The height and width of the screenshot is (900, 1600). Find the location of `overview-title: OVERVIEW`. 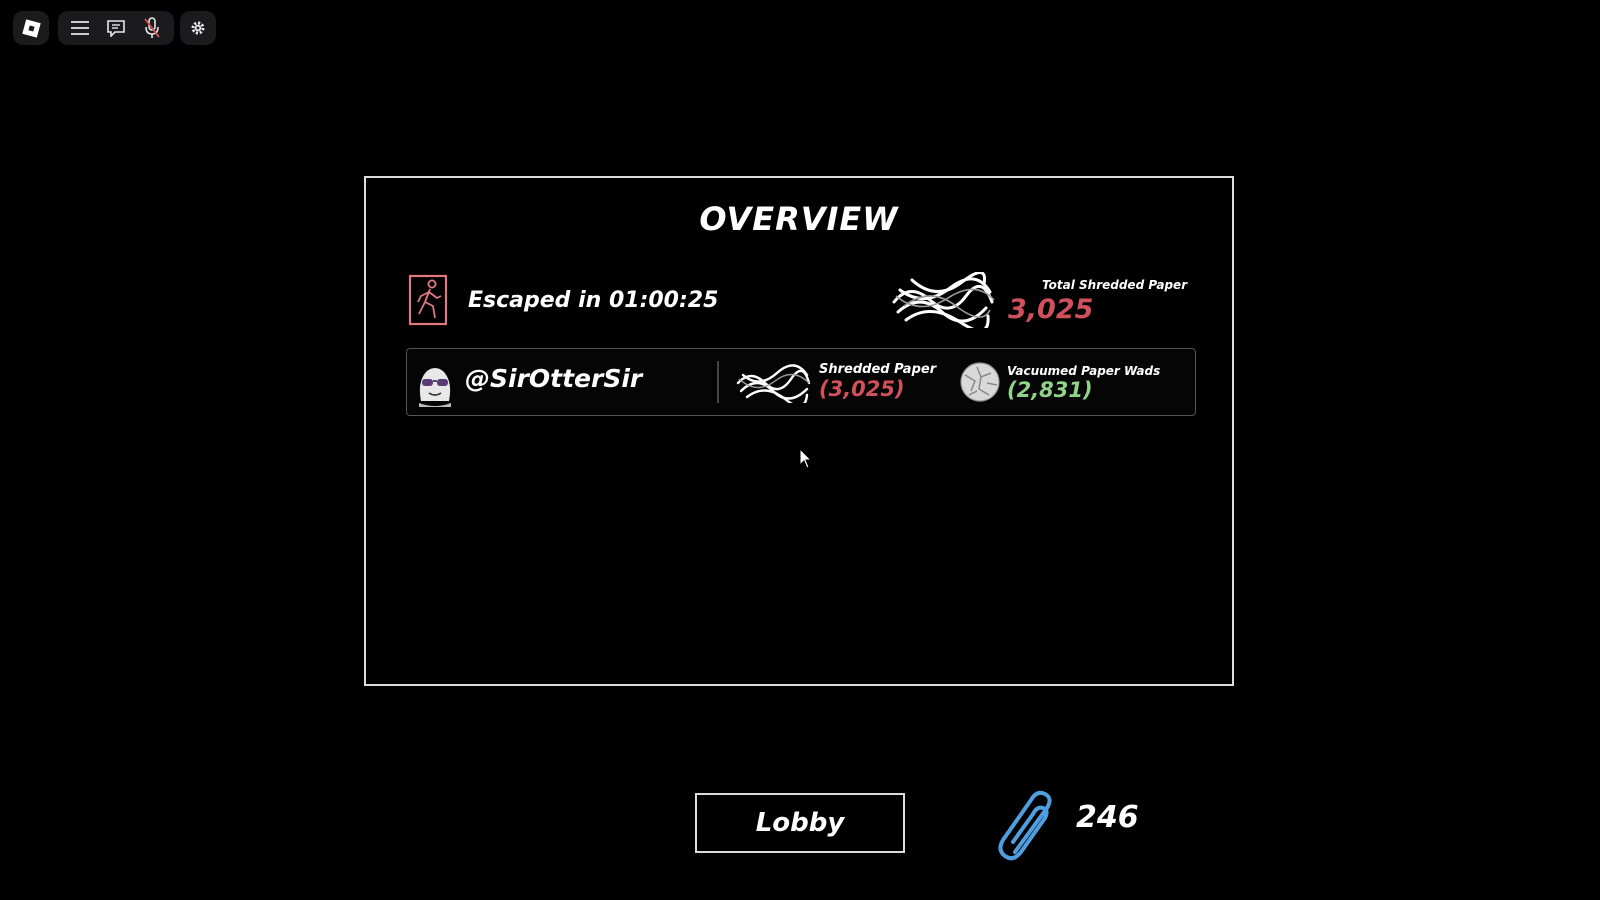

overview-title: OVERVIEW is located at coordinates (799, 219).